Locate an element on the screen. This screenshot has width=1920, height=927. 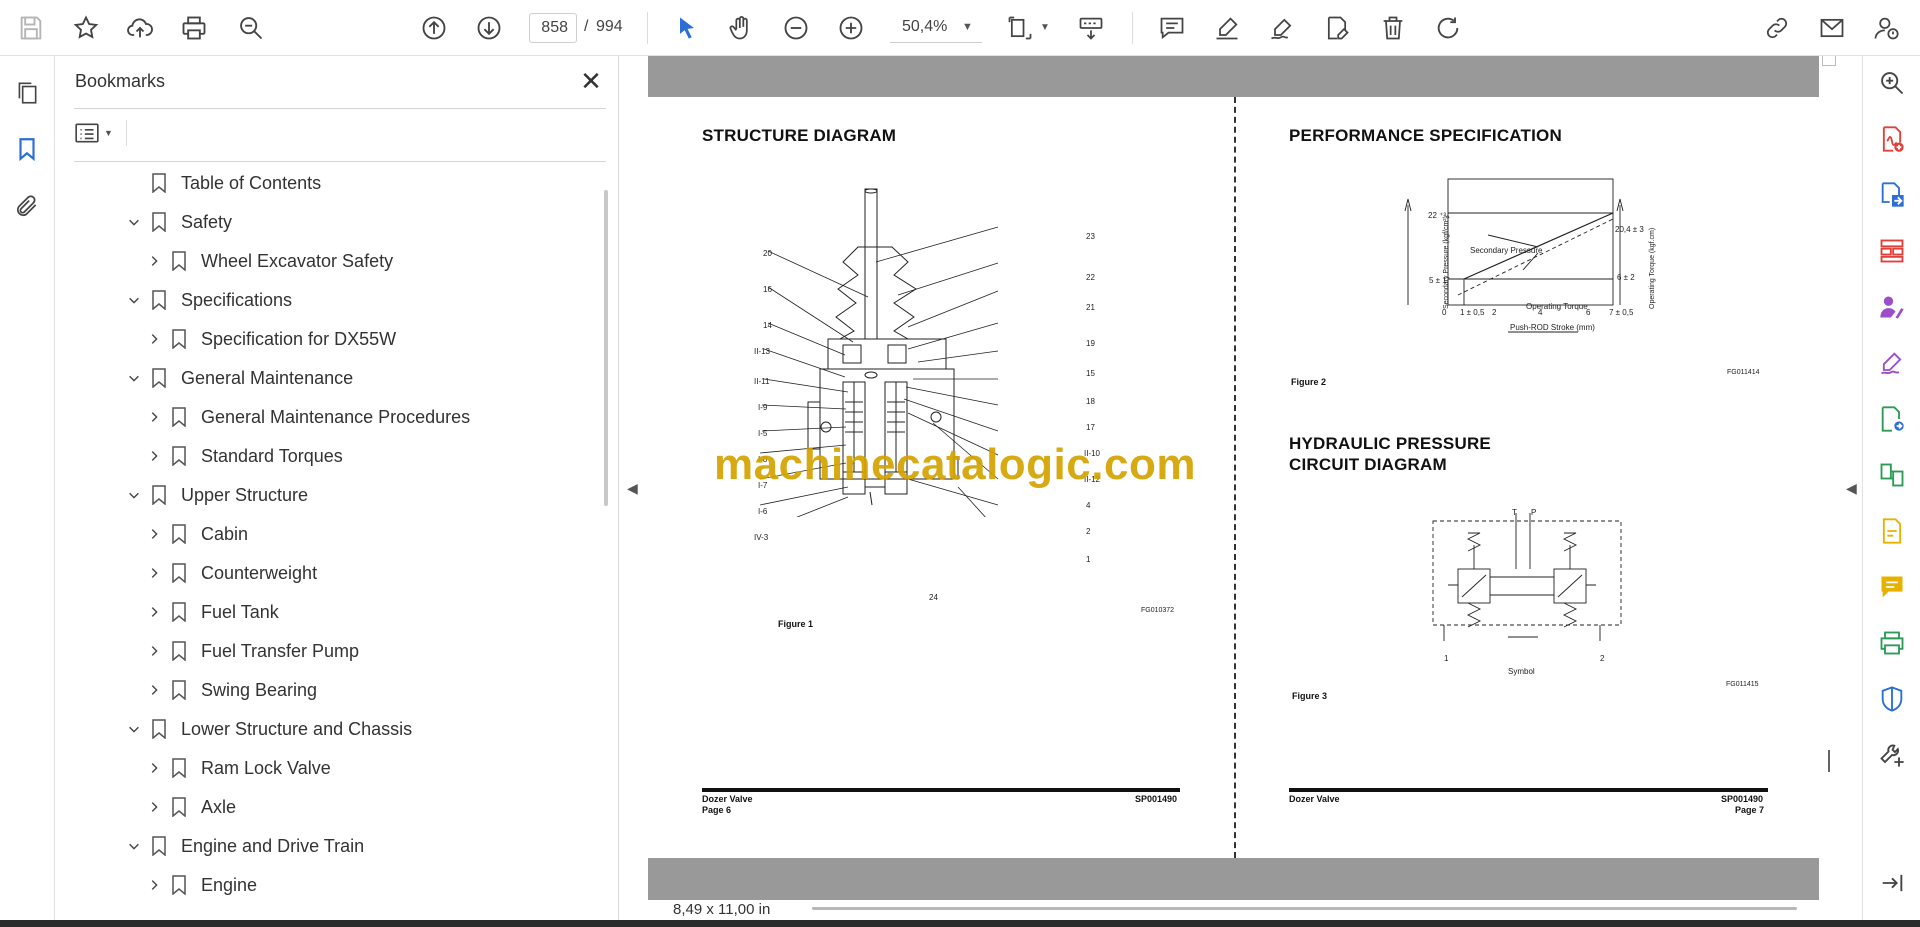
scrollbar-arrow is located at coordinates (1829, 61).